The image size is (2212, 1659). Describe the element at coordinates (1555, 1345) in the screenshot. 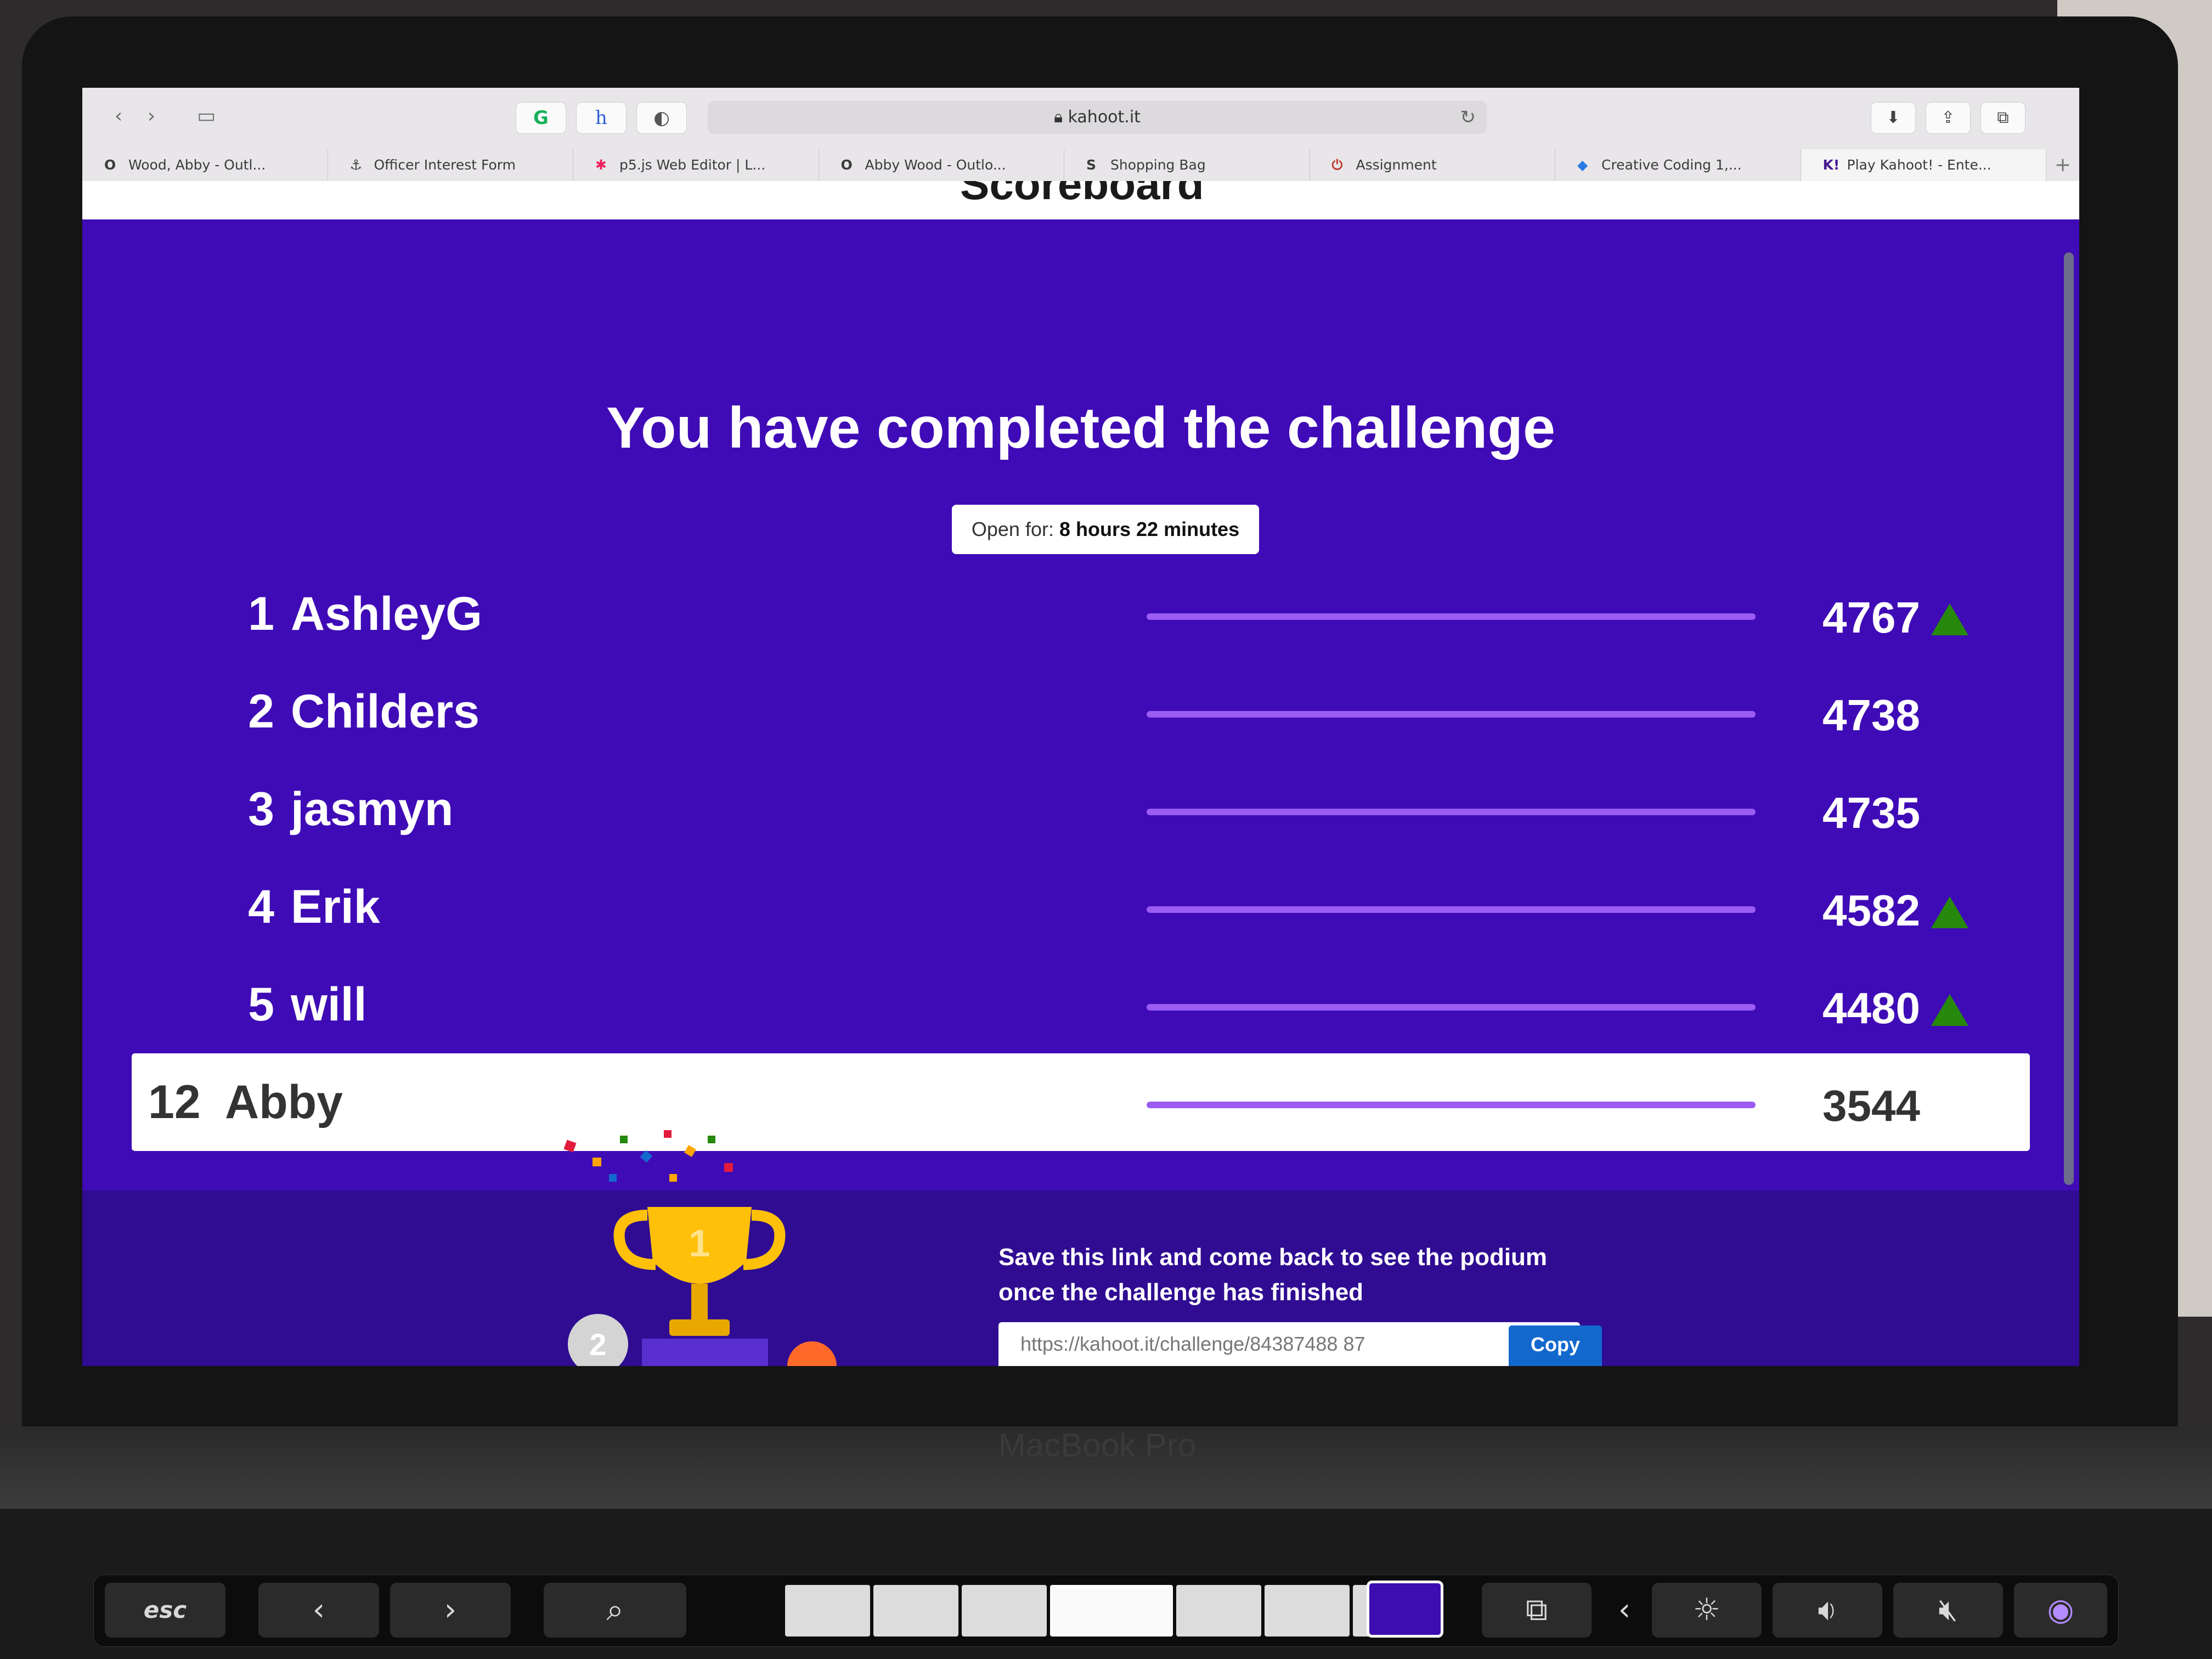

I see `copy-button: Copy` at that location.